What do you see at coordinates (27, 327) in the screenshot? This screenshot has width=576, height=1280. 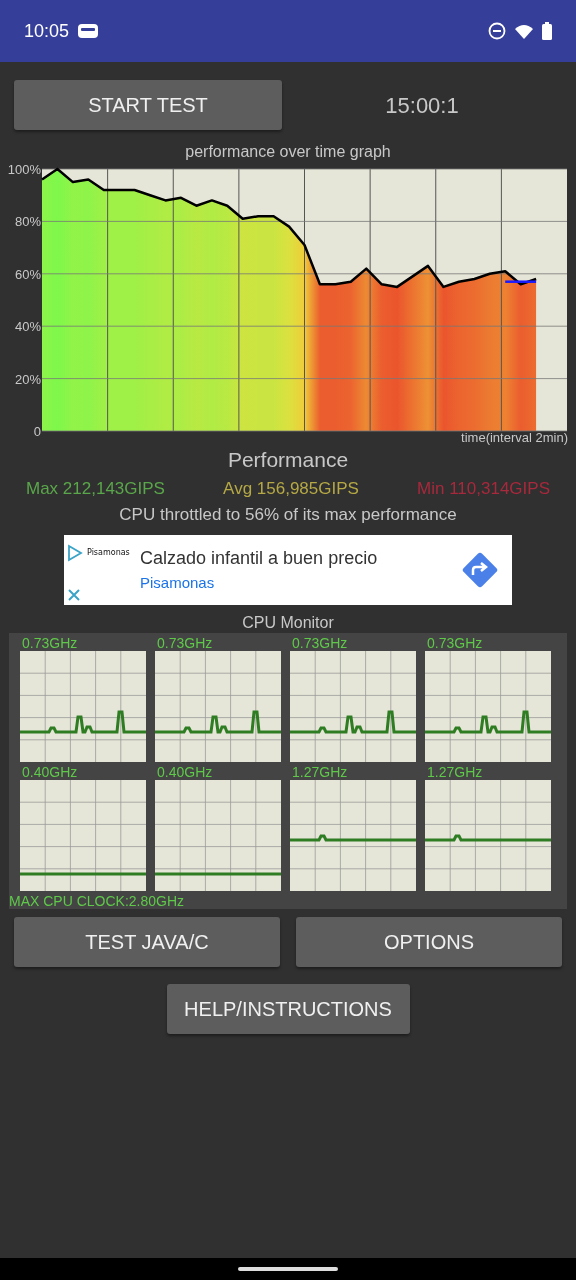 I see `y-axis-label: 40%` at bounding box center [27, 327].